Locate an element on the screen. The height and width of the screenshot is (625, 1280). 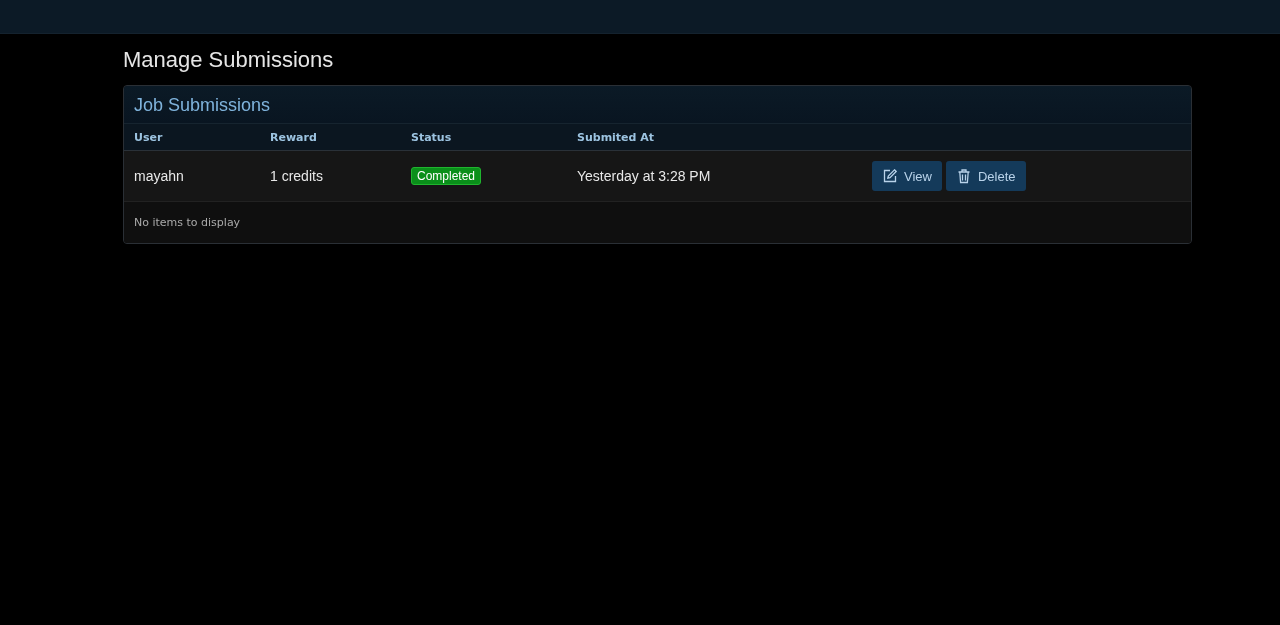
submitted-at-cell-text: Yesterday at 3:28 PM is located at coordinates (644, 176).